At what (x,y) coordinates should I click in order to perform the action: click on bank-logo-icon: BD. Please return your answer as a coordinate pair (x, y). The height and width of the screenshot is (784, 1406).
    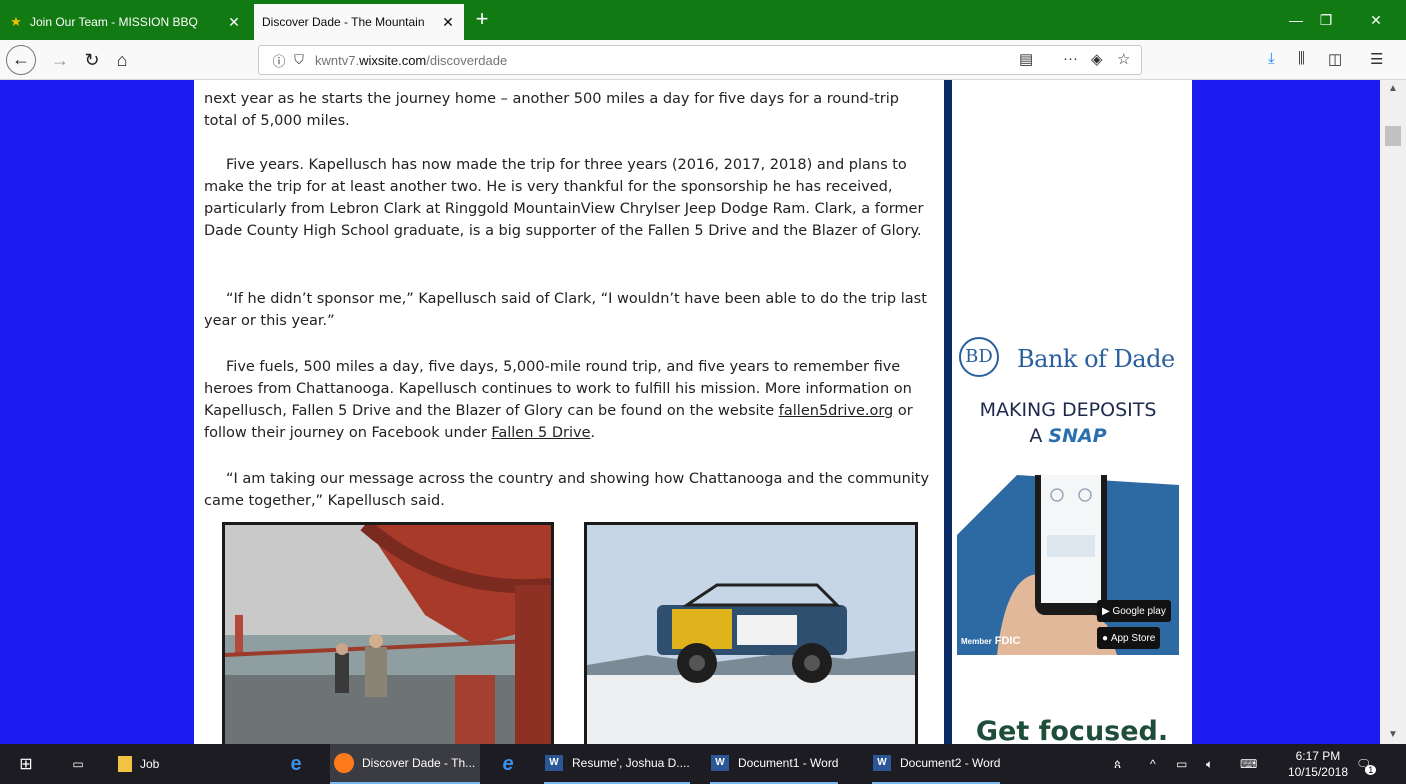
    Looking at the image, I should click on (979, 357).